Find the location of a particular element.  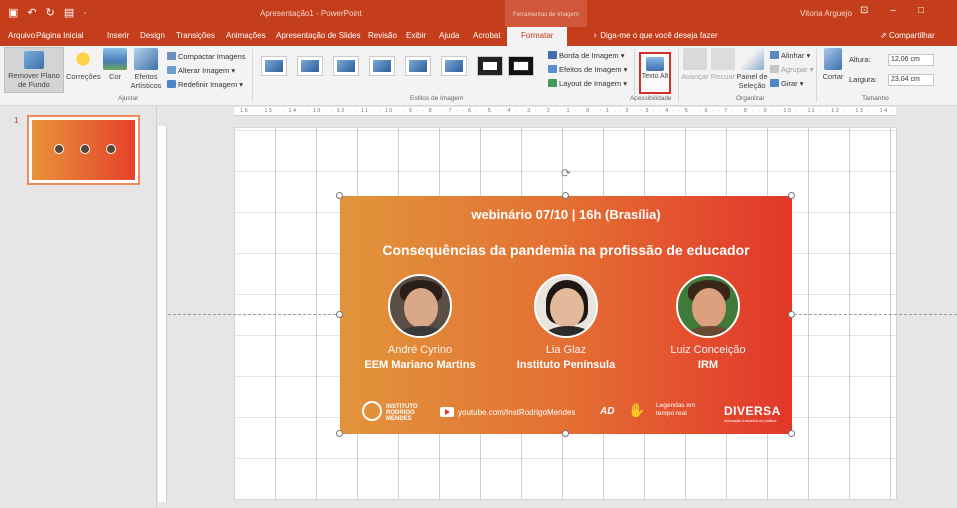

speaker-org: IRM is located at coordinates (708, 365).